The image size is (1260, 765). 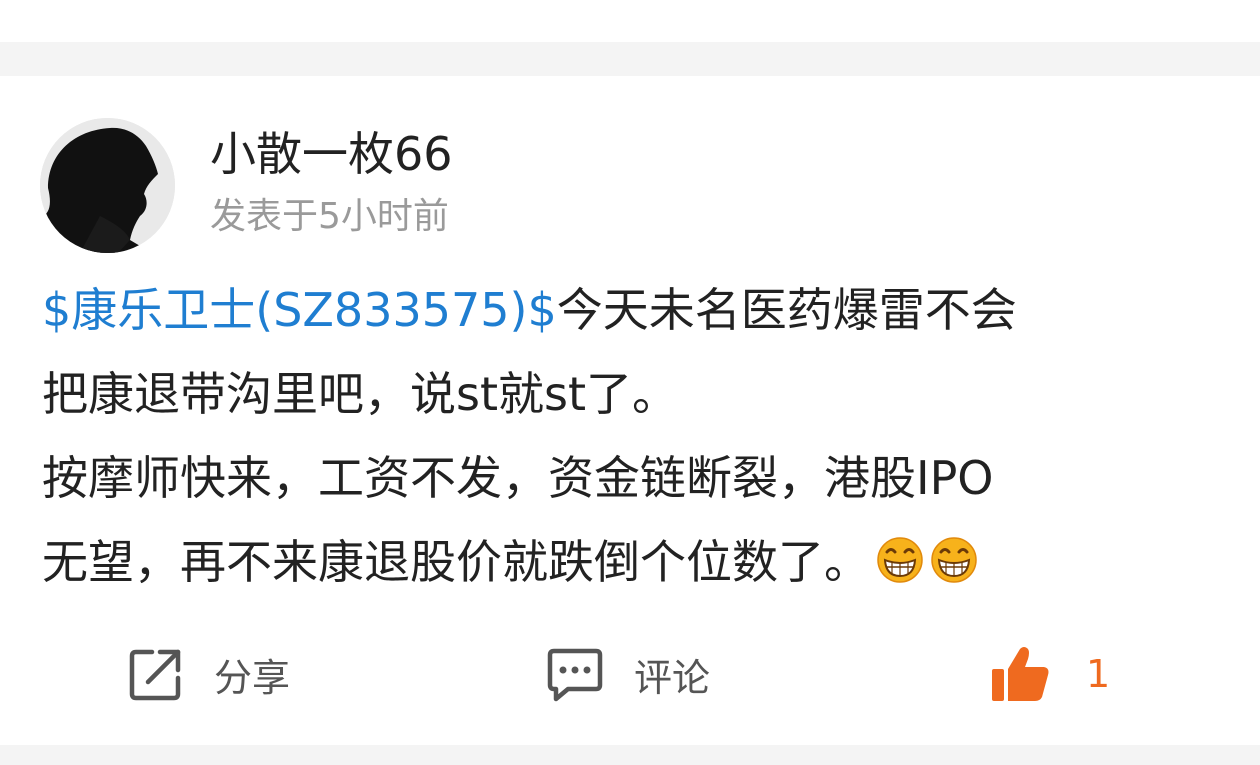 I want to click on content-line-4: 无望，再不来康退股价就跌倒个位数了。, so click(x=637, y=562).